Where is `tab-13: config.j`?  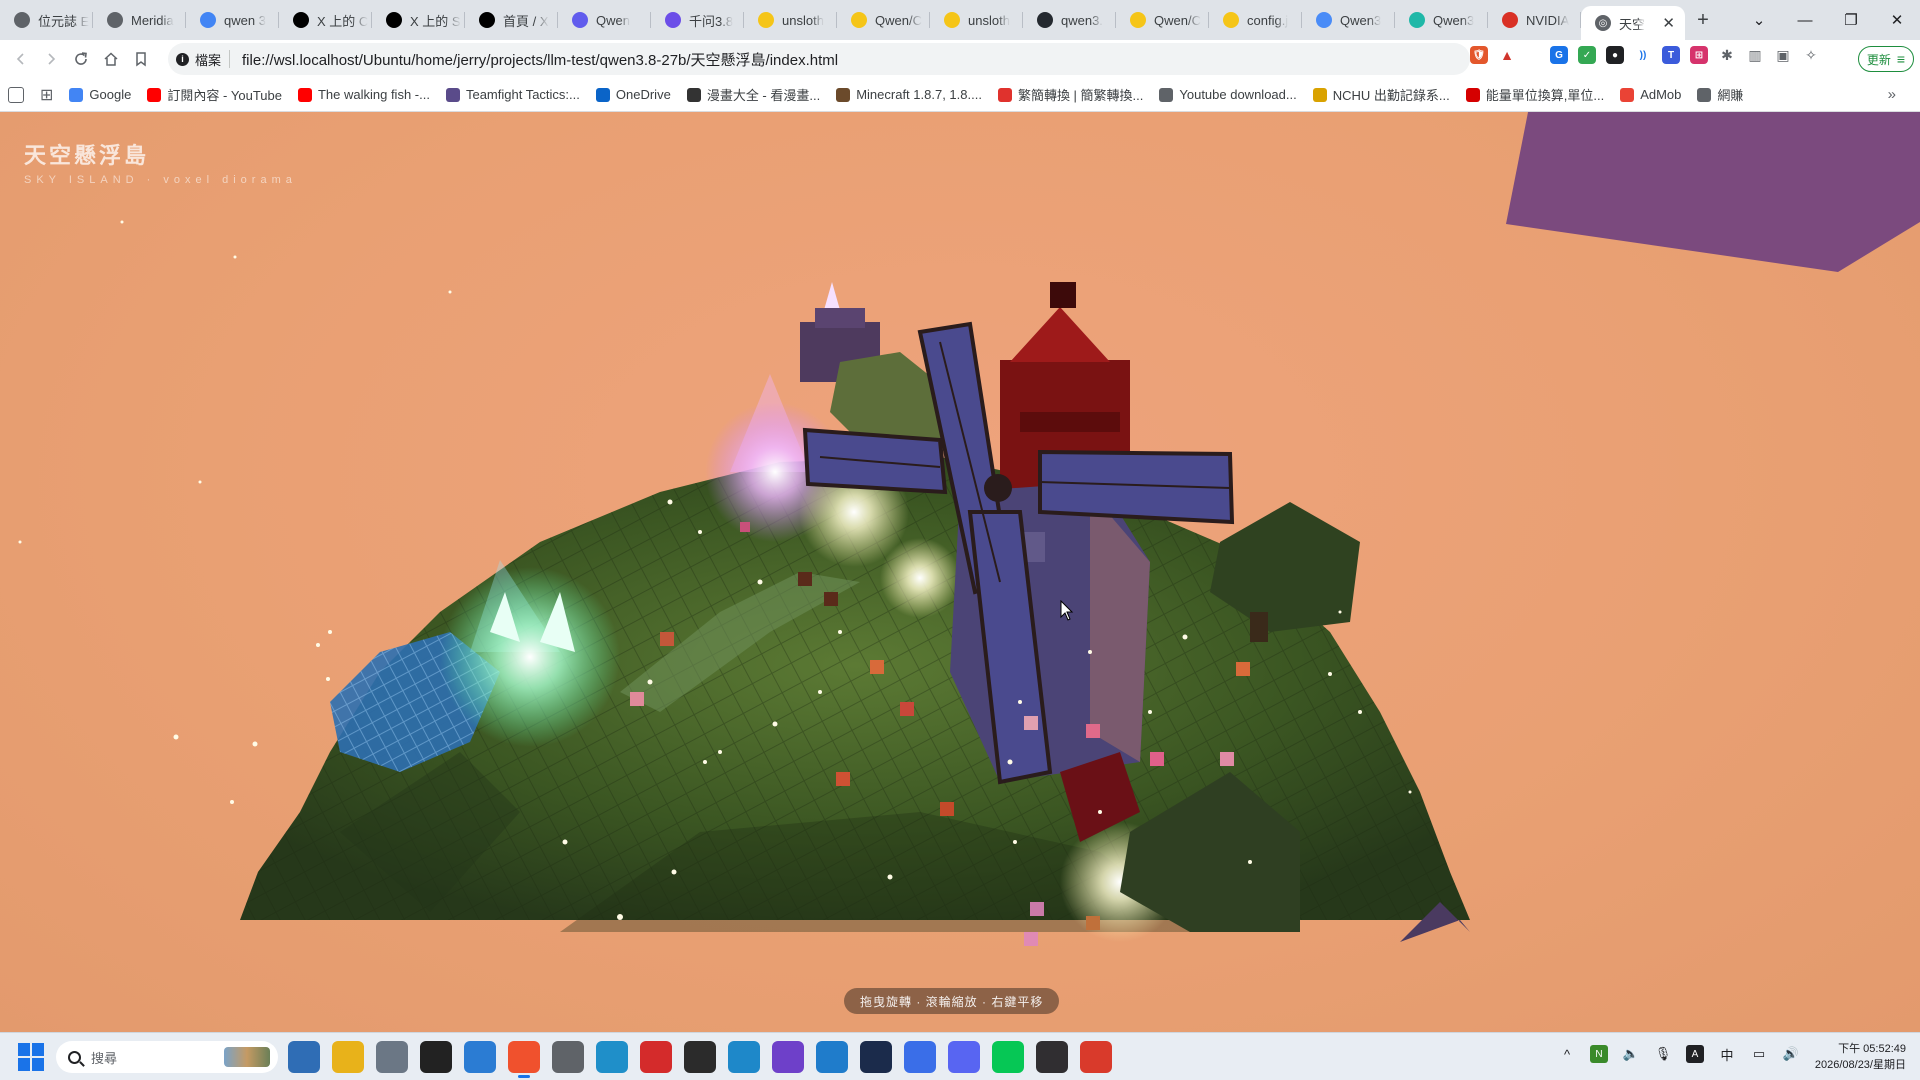
tab-13: config.j is located at coordinates (1255, 20).